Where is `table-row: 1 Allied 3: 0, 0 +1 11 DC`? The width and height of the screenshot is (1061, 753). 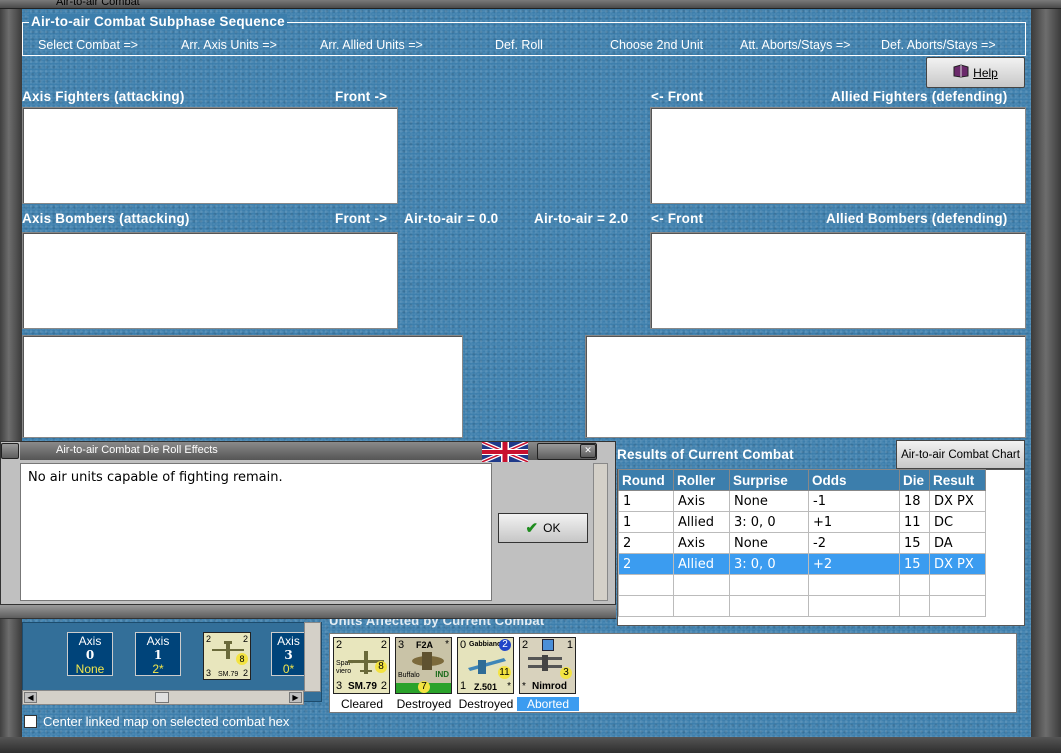
table-row: 1 Allied 3: 0, 0 +1 11 DC is located at coordinates (802, 522).